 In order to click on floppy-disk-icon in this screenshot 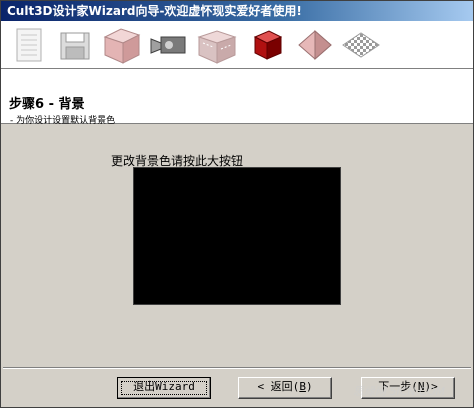, I will do `click(75, 46)`.